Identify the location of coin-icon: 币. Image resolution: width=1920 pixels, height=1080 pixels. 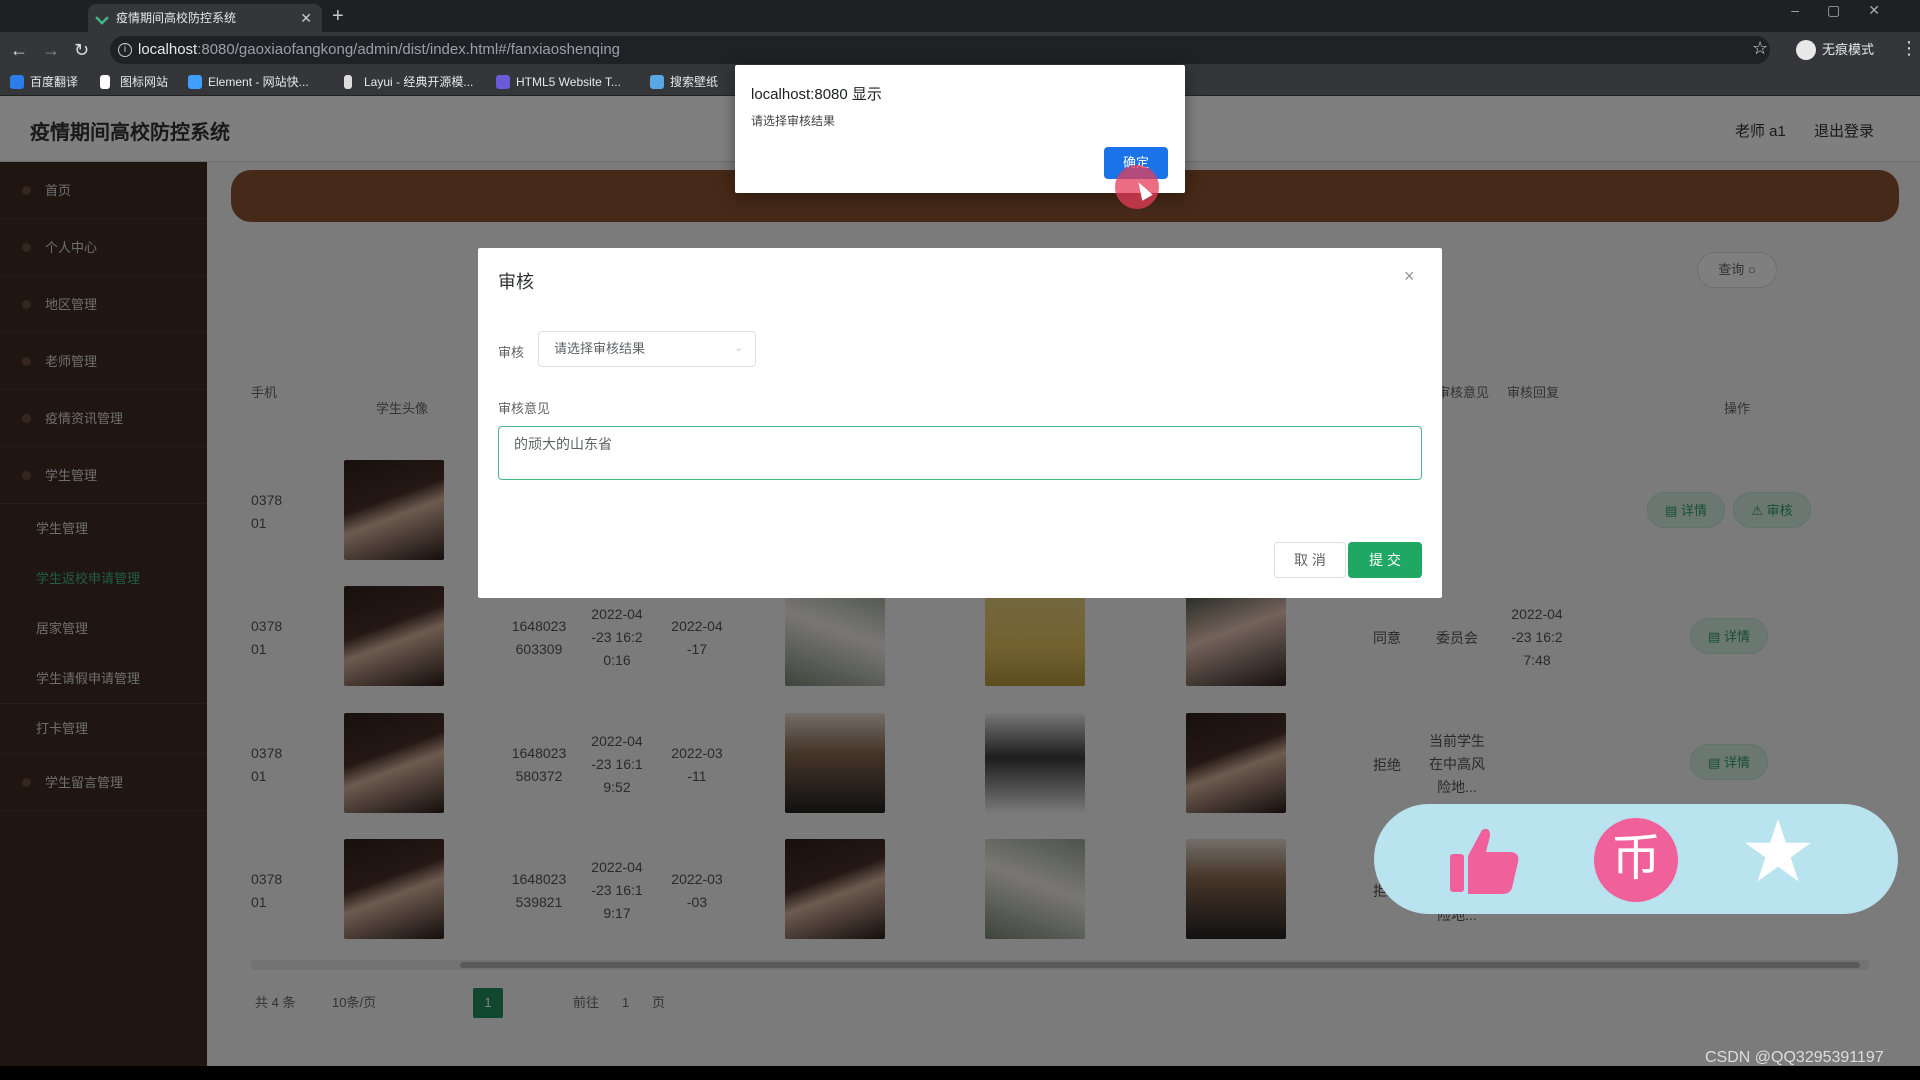
(1636, 860).